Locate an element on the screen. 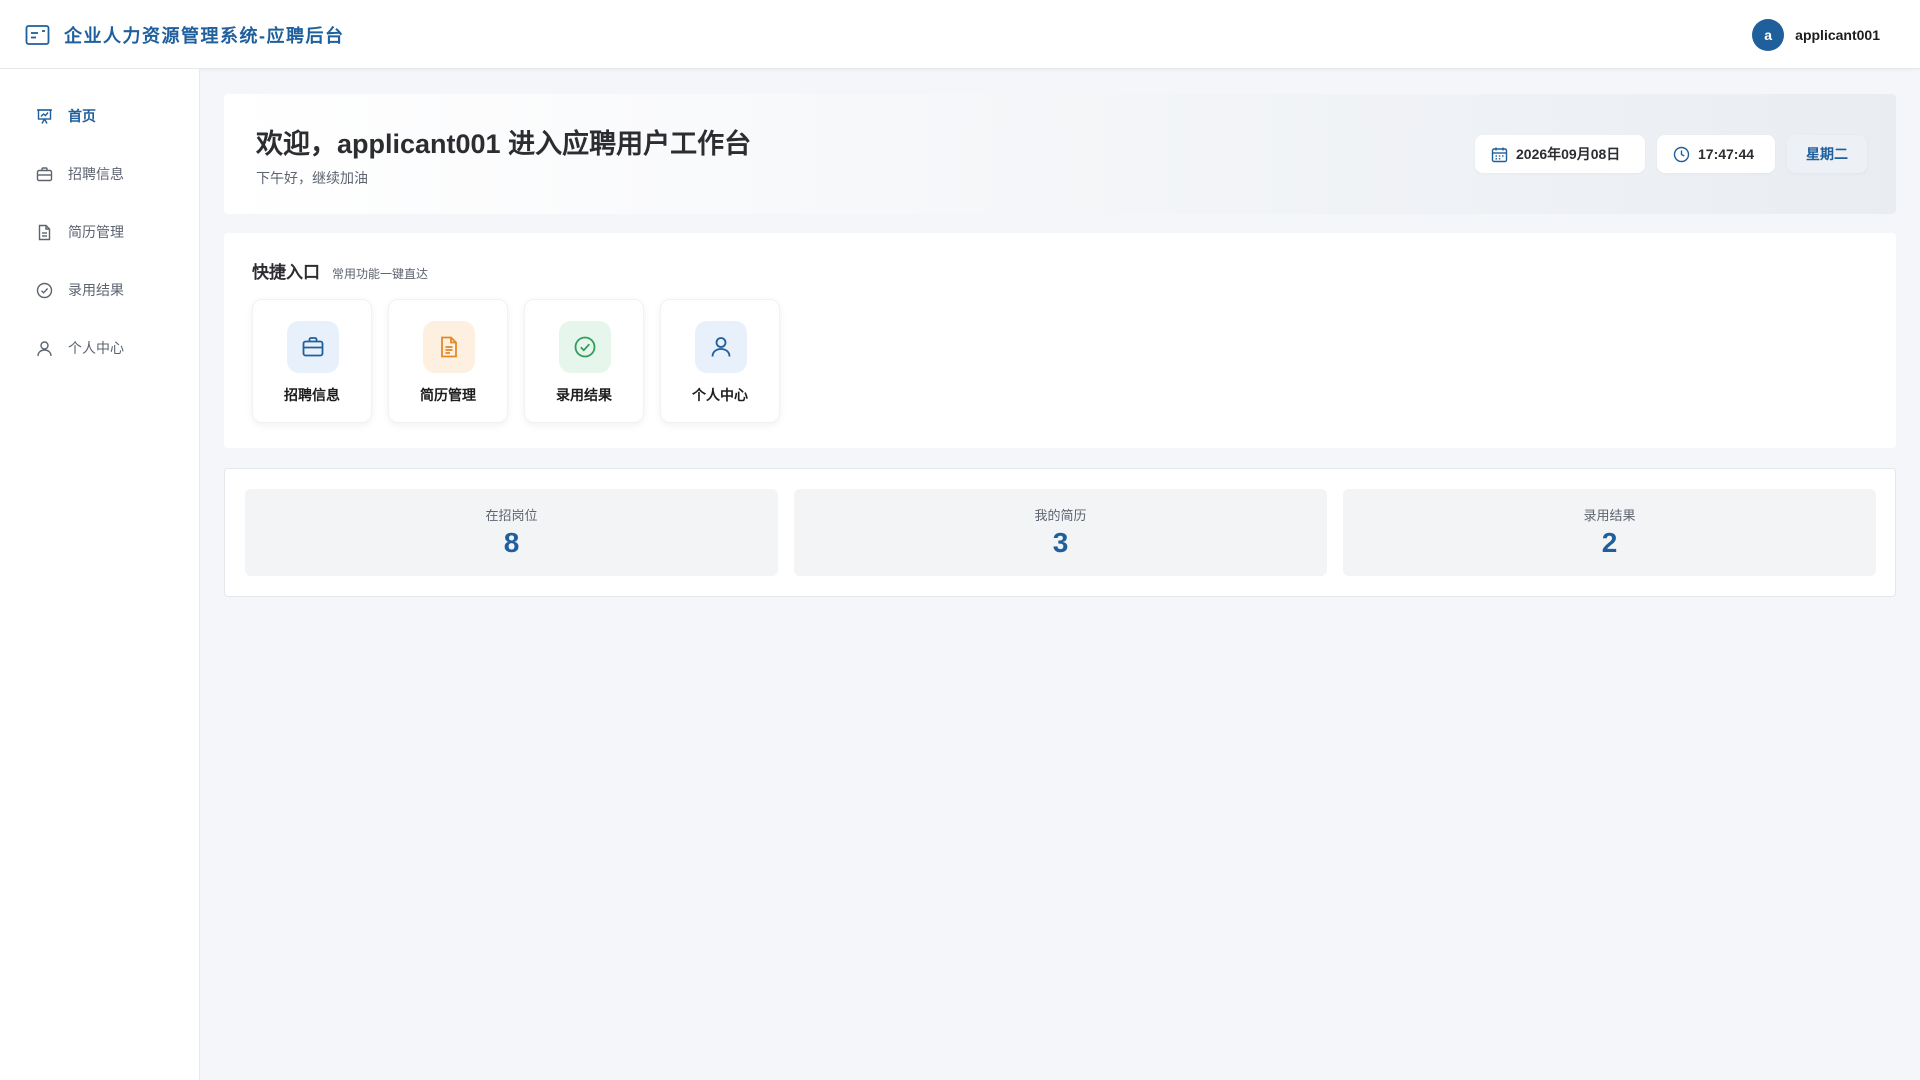 The width and height of the screenshot is (1920, 1080). stat-open-positions: 在招岗位 8 is located at coordinates (511, 532).